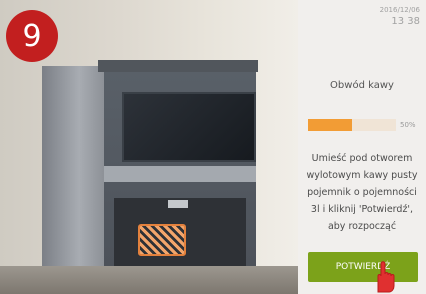 Image resolution: width=426 pixels, height=294 pixels. Describe the element at coordinates (189, 127) in the screenshot. I see `machine-display` at that location.